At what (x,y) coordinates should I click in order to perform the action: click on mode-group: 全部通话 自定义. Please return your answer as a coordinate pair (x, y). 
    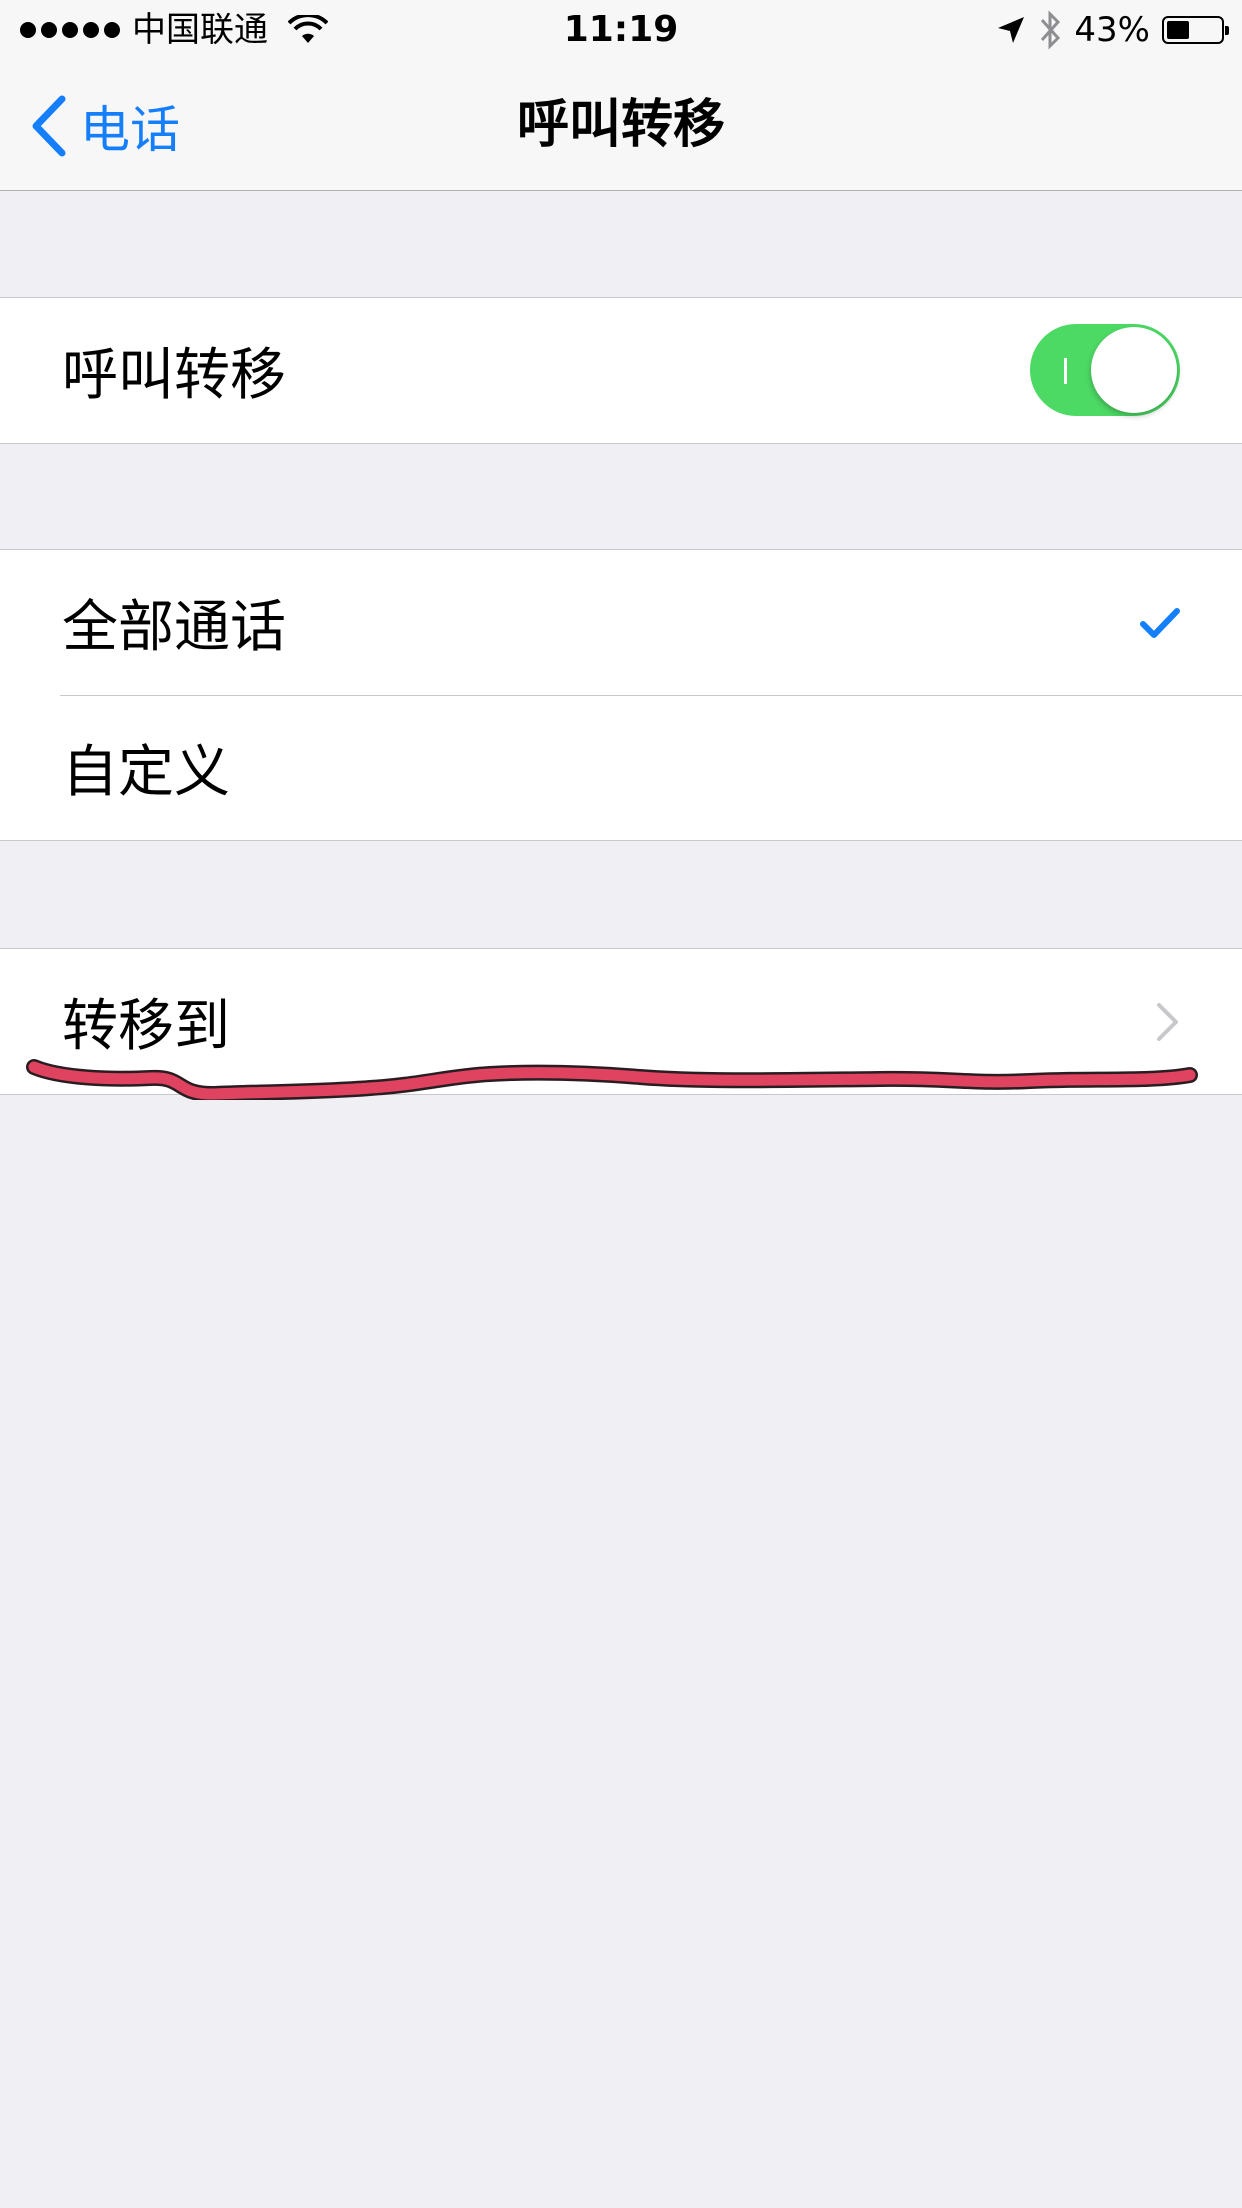
    Looking at the image, I should click on (621, 695).